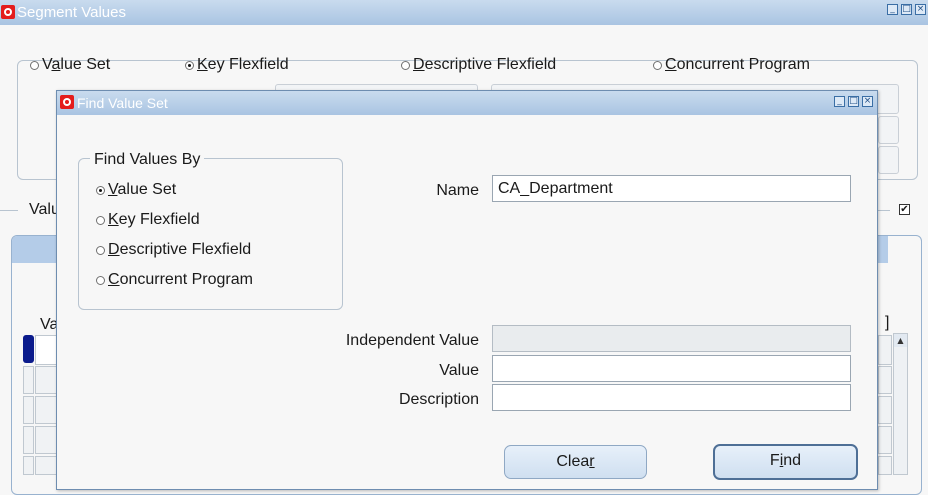  I want to click on find-values-by-title: Find Values By, so click(147, 160).